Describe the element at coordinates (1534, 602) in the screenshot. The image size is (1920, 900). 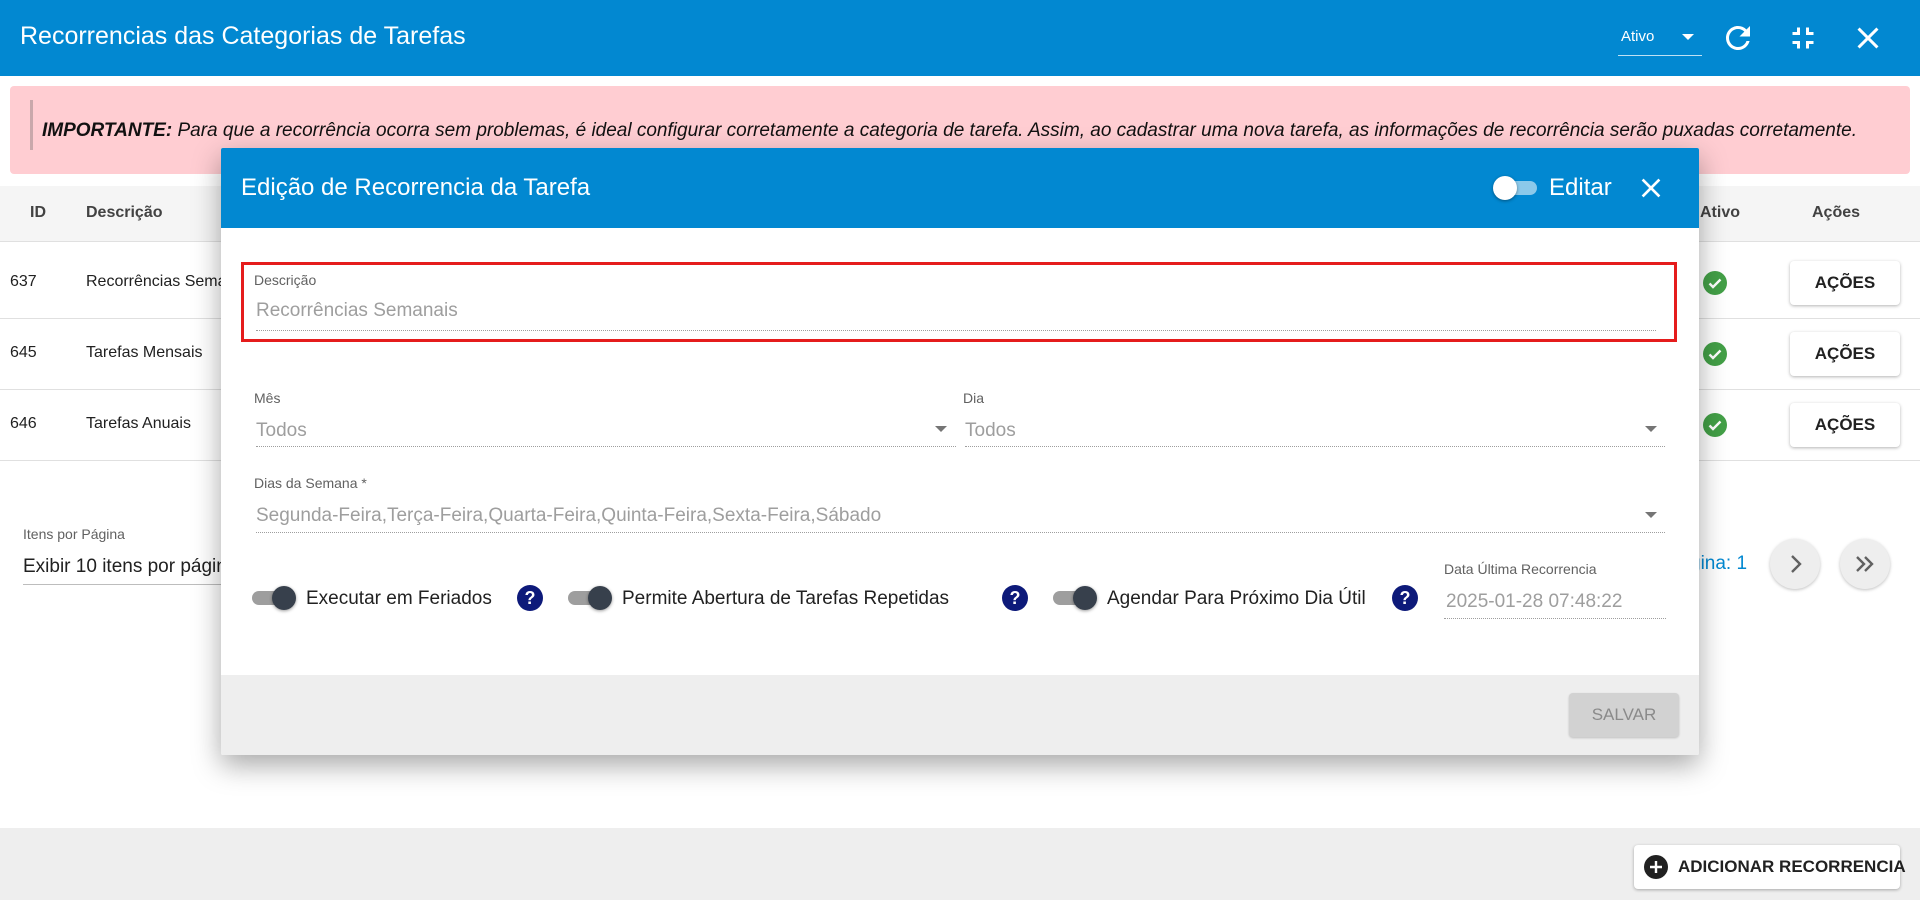
I see `ultima-recorrencia-field: 2025-01-28 07:48:22` at that location.